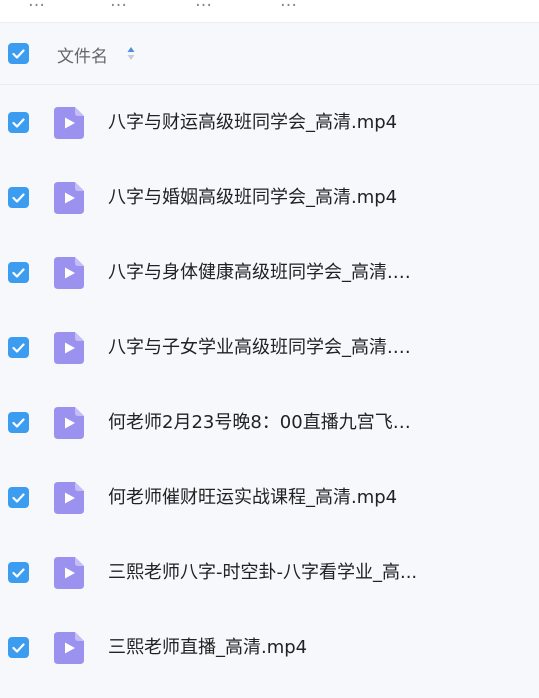  I want to click on file-row: 八字与财运高级班同学会_高清.mp4, so click(269, 122).